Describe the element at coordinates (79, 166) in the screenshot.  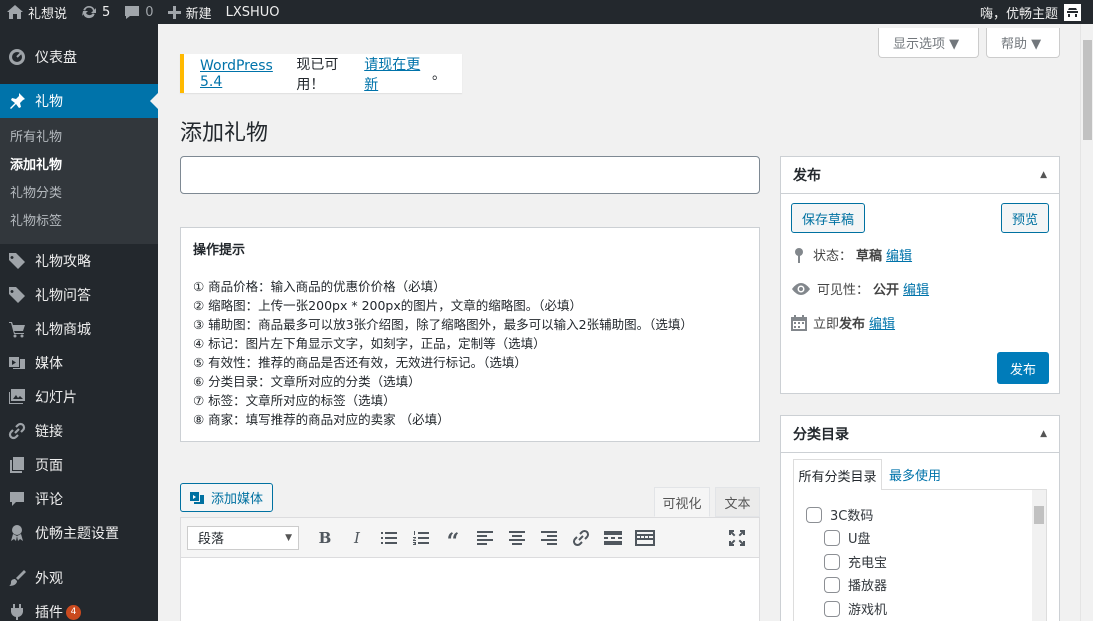
I see `submenu-add-gift: 添加礼物` at that location.